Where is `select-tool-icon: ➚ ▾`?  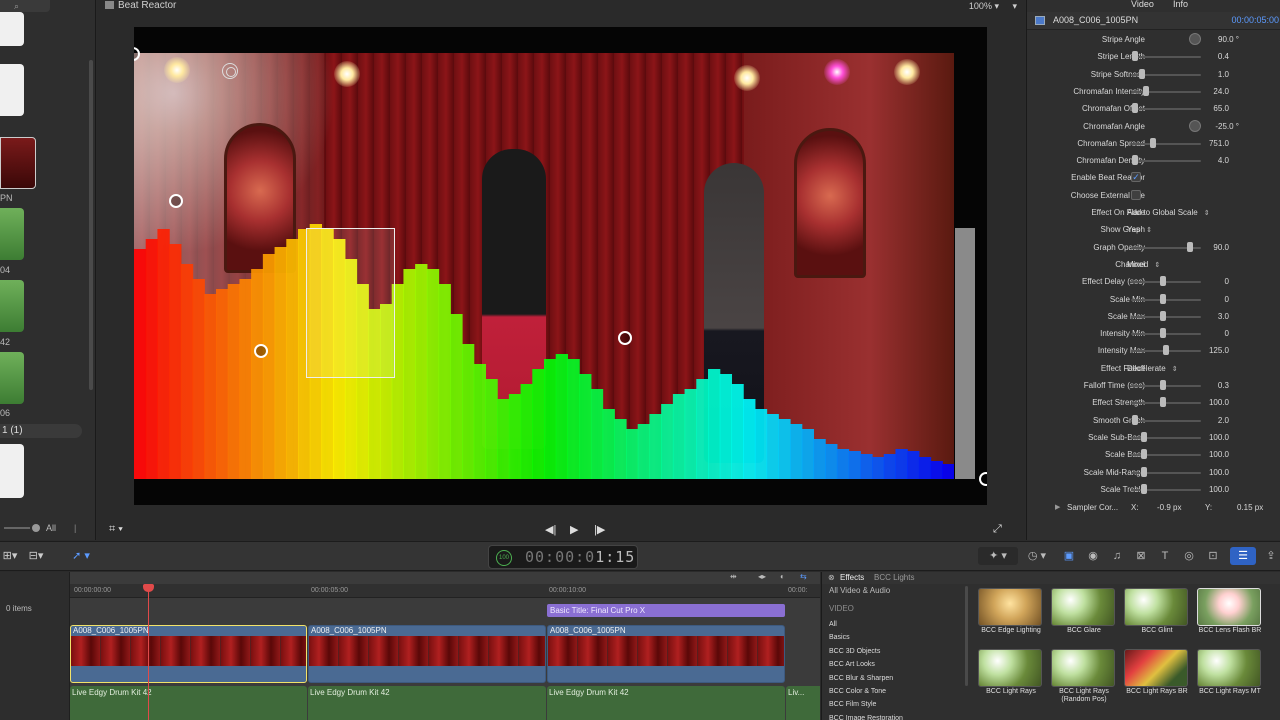
select-tool-icon: ➚ ▾ is located at coordinates (81, 556).